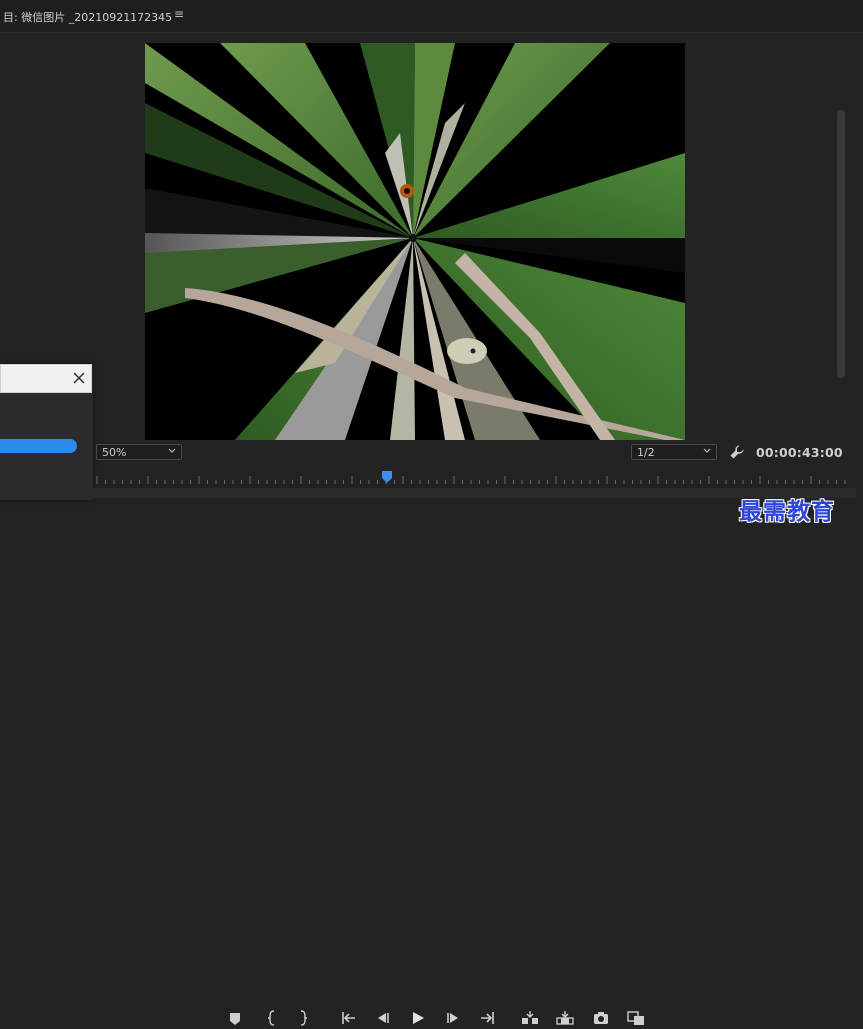 This screenshot has width=863, height=1029. What do you see at coordinates (787, 511) in the screenshot?
I see `brand-watermark: 最需教育` at bounding box center [787, 511].